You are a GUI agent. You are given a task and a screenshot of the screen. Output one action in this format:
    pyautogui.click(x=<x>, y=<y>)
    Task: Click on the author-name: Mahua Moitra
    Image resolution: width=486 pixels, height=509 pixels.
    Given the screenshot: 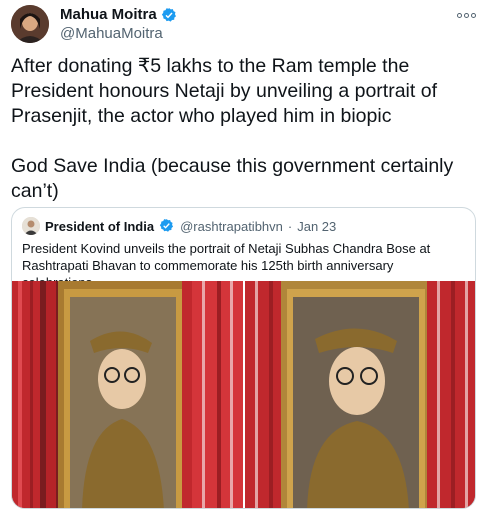 What is the action you would take?
    pyautogui.click(x=108, y=14)
    